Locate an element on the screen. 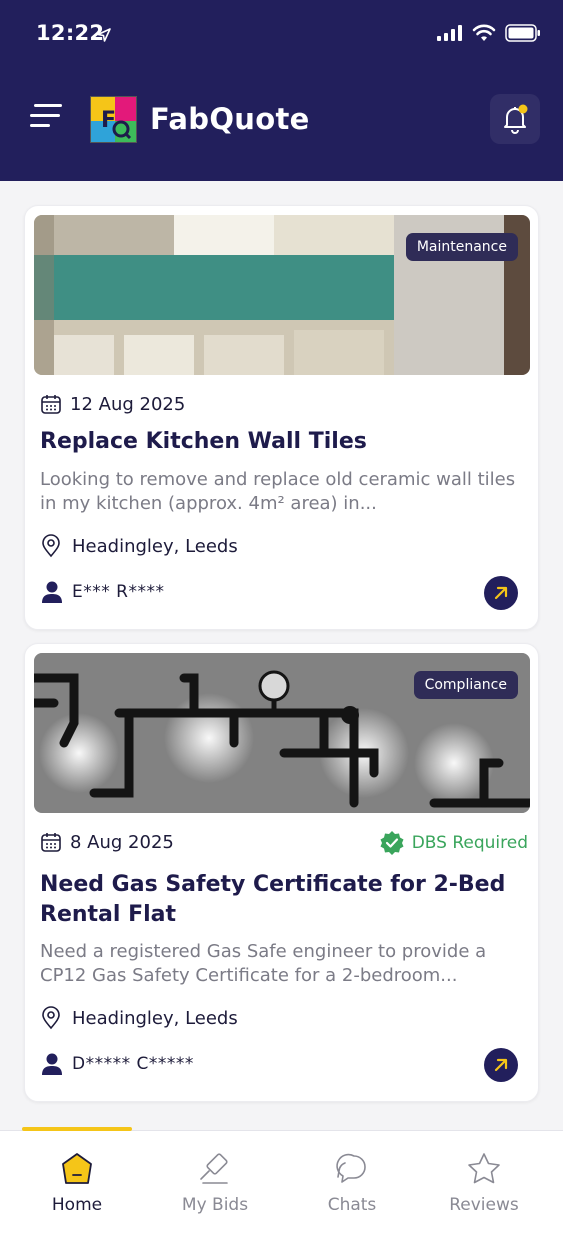 This screenshot has width=563, height=1235. verified-badge-icon is located at coordinates (392, 843).